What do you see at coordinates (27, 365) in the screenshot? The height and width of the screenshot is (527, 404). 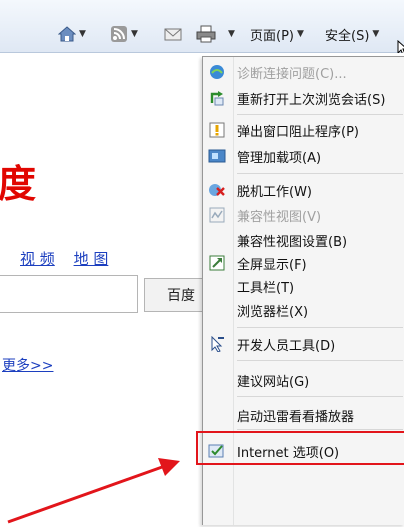 I see `more-link: 更多>>` at bounding box center [27, 365].